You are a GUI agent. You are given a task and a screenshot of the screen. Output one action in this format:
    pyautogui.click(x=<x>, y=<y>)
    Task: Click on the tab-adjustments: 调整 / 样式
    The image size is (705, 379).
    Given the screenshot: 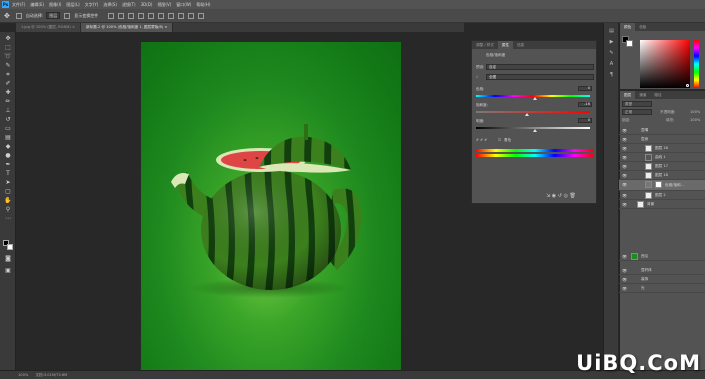 What is the action you would take?
    pyautogui.click(x=485, y=45)
    